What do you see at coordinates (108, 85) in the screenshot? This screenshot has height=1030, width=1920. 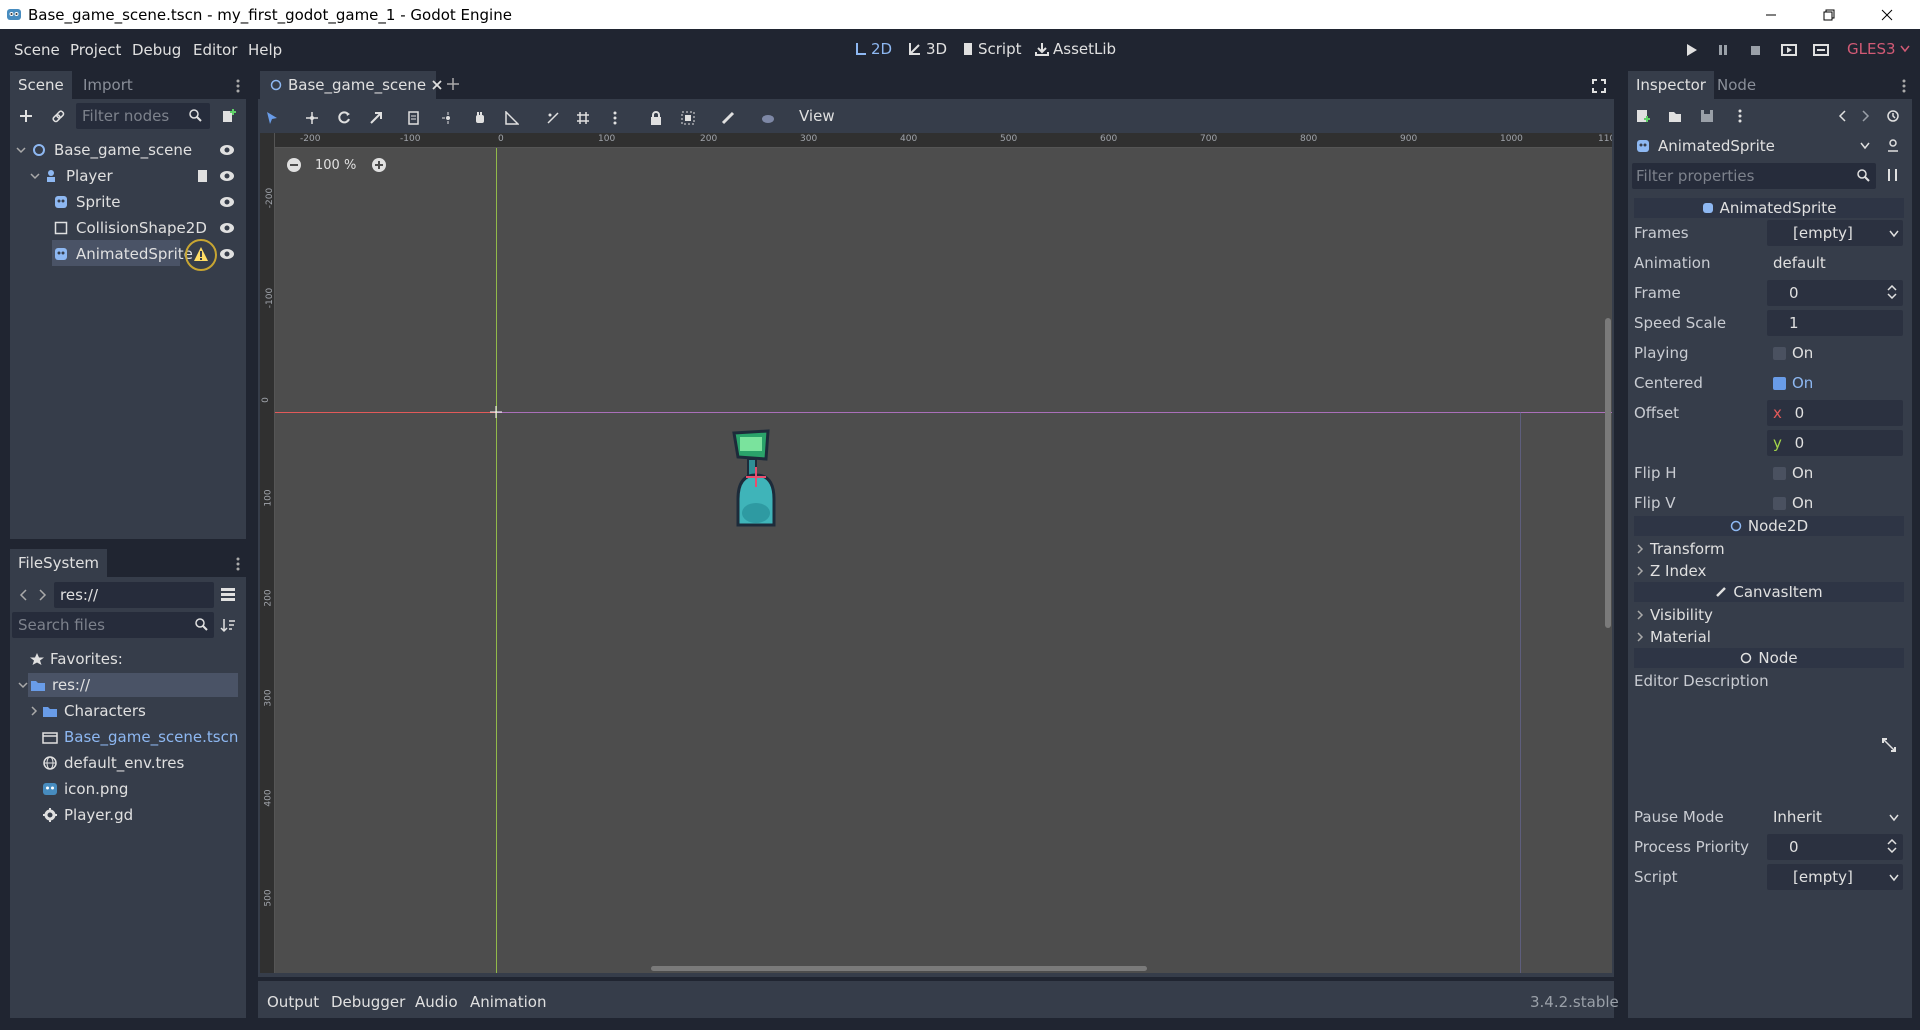 I see `tab-import: Import` at bounding box center [108, 85].